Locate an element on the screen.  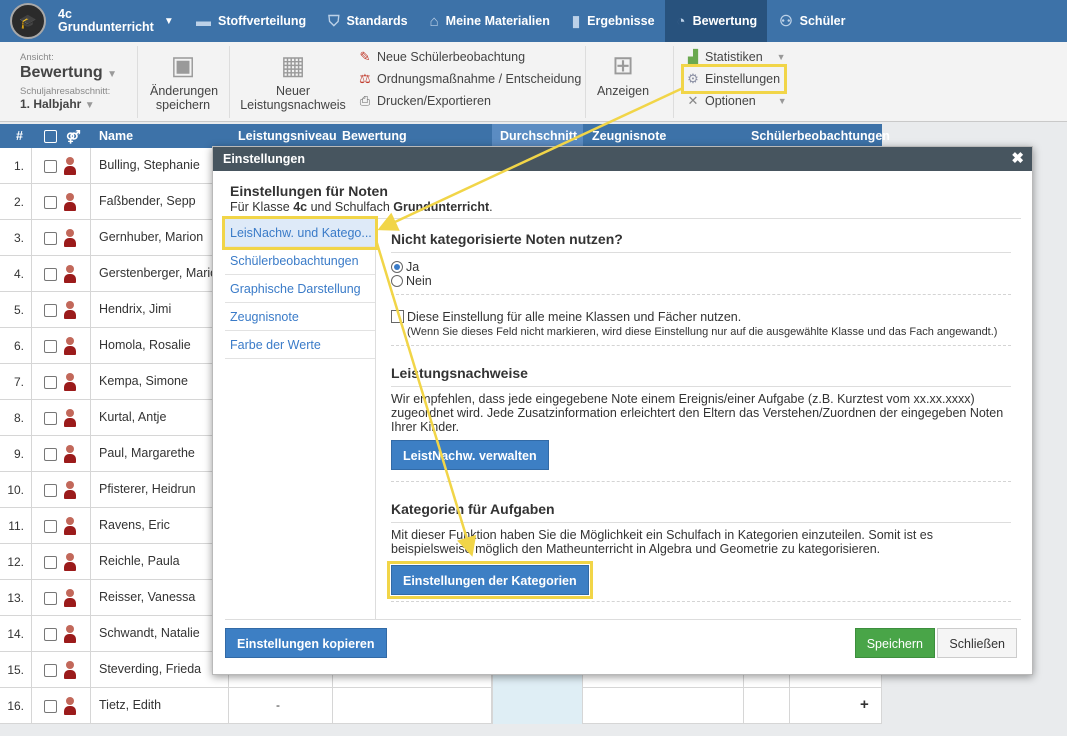
options-button: ✕ Optionen ▼ is located at coordinates (736, 101).